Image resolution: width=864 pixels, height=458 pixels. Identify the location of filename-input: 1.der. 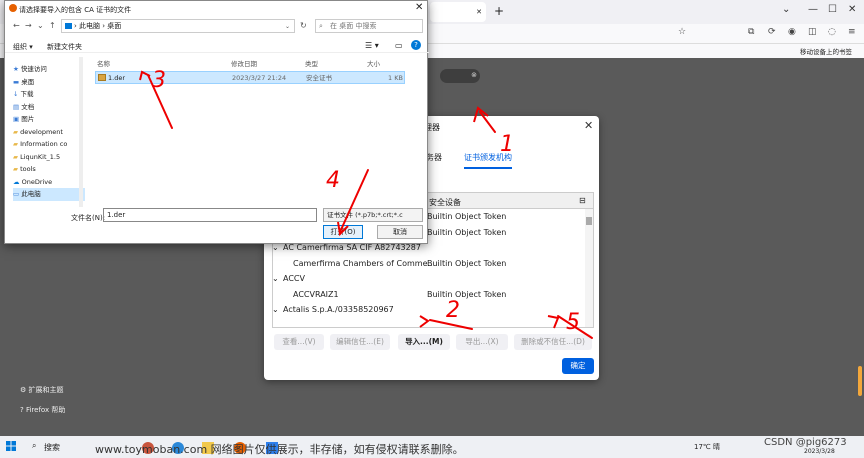
(210, 215).